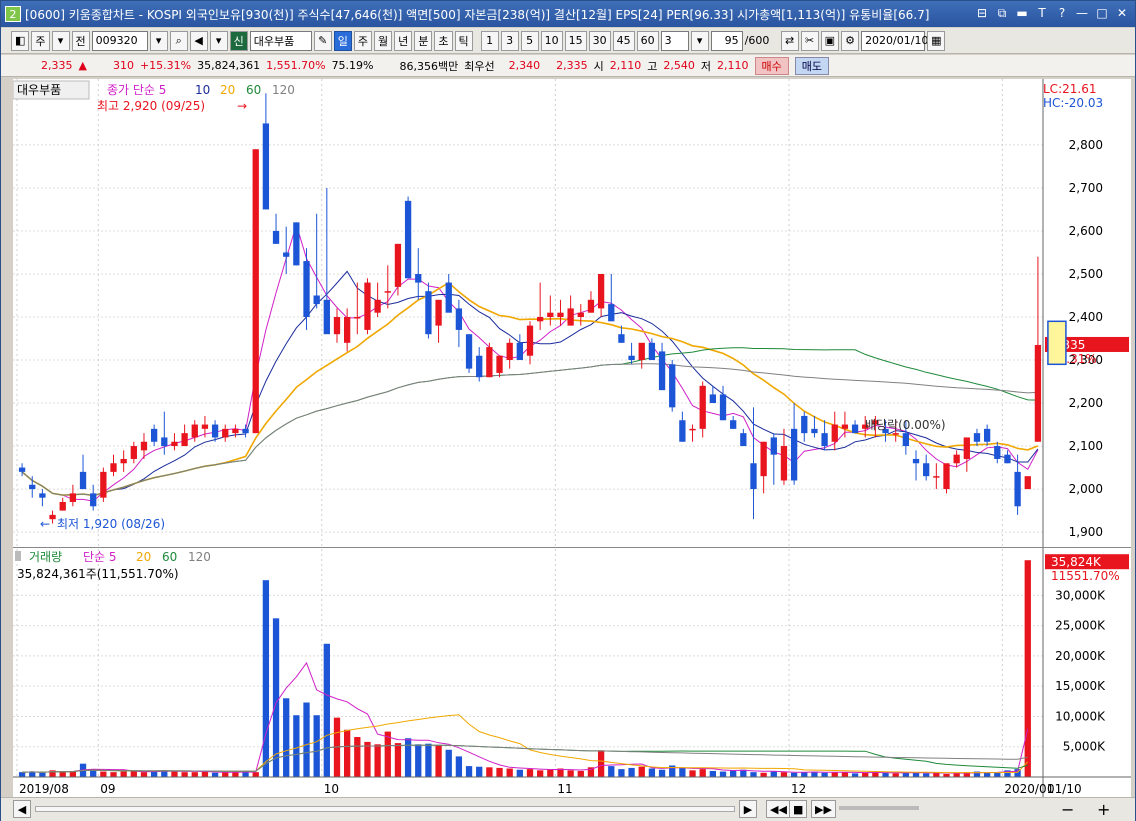 This screenshot has height=821, width=1136. I want to click on save-icon: ▣, so click(830, 40).